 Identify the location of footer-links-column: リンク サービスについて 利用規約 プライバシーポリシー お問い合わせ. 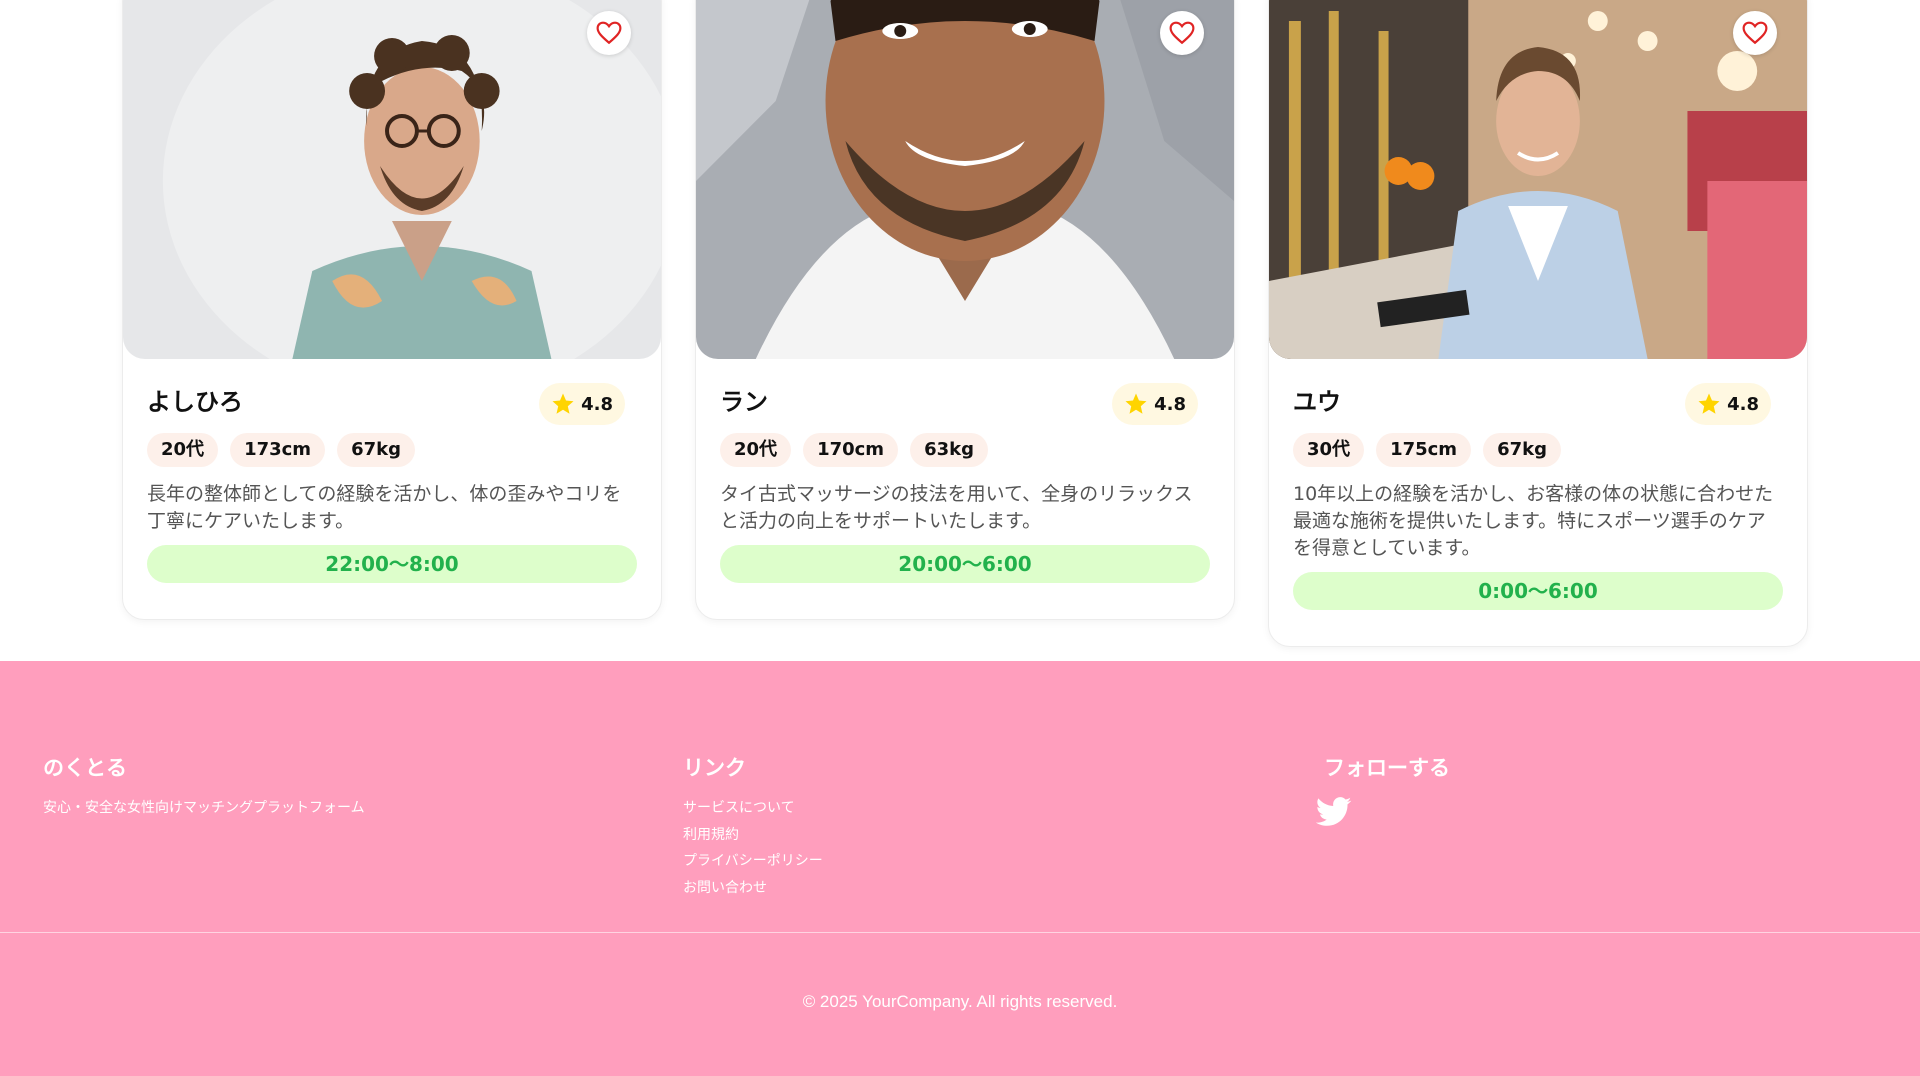
(753, 827).